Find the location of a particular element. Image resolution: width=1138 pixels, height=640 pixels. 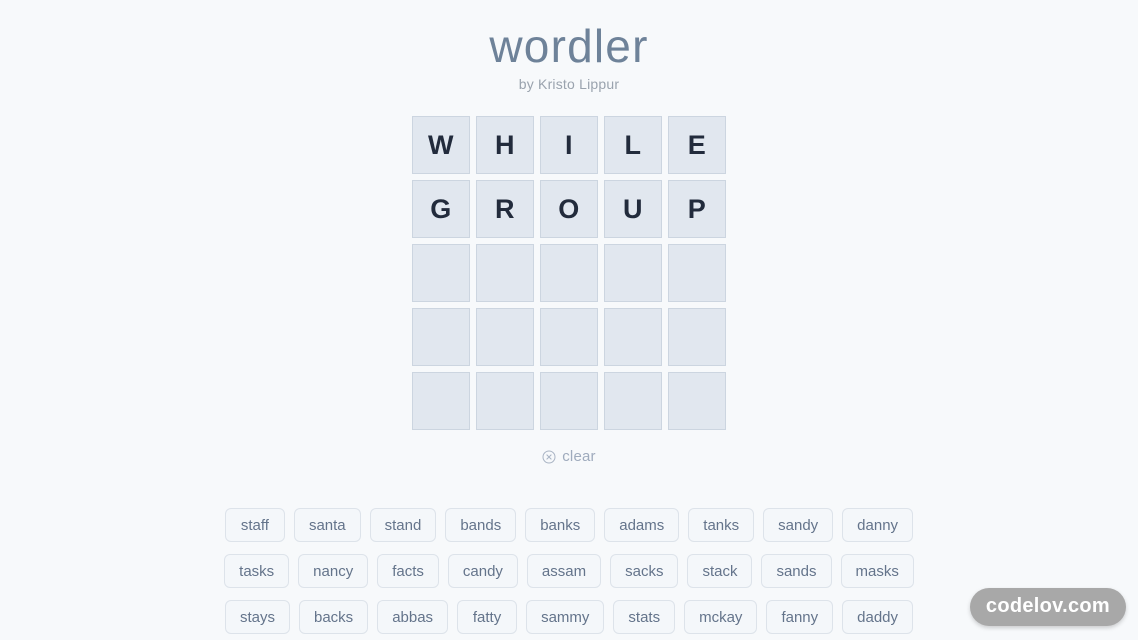

word-chip: backs is located at coordinates (334, 617).